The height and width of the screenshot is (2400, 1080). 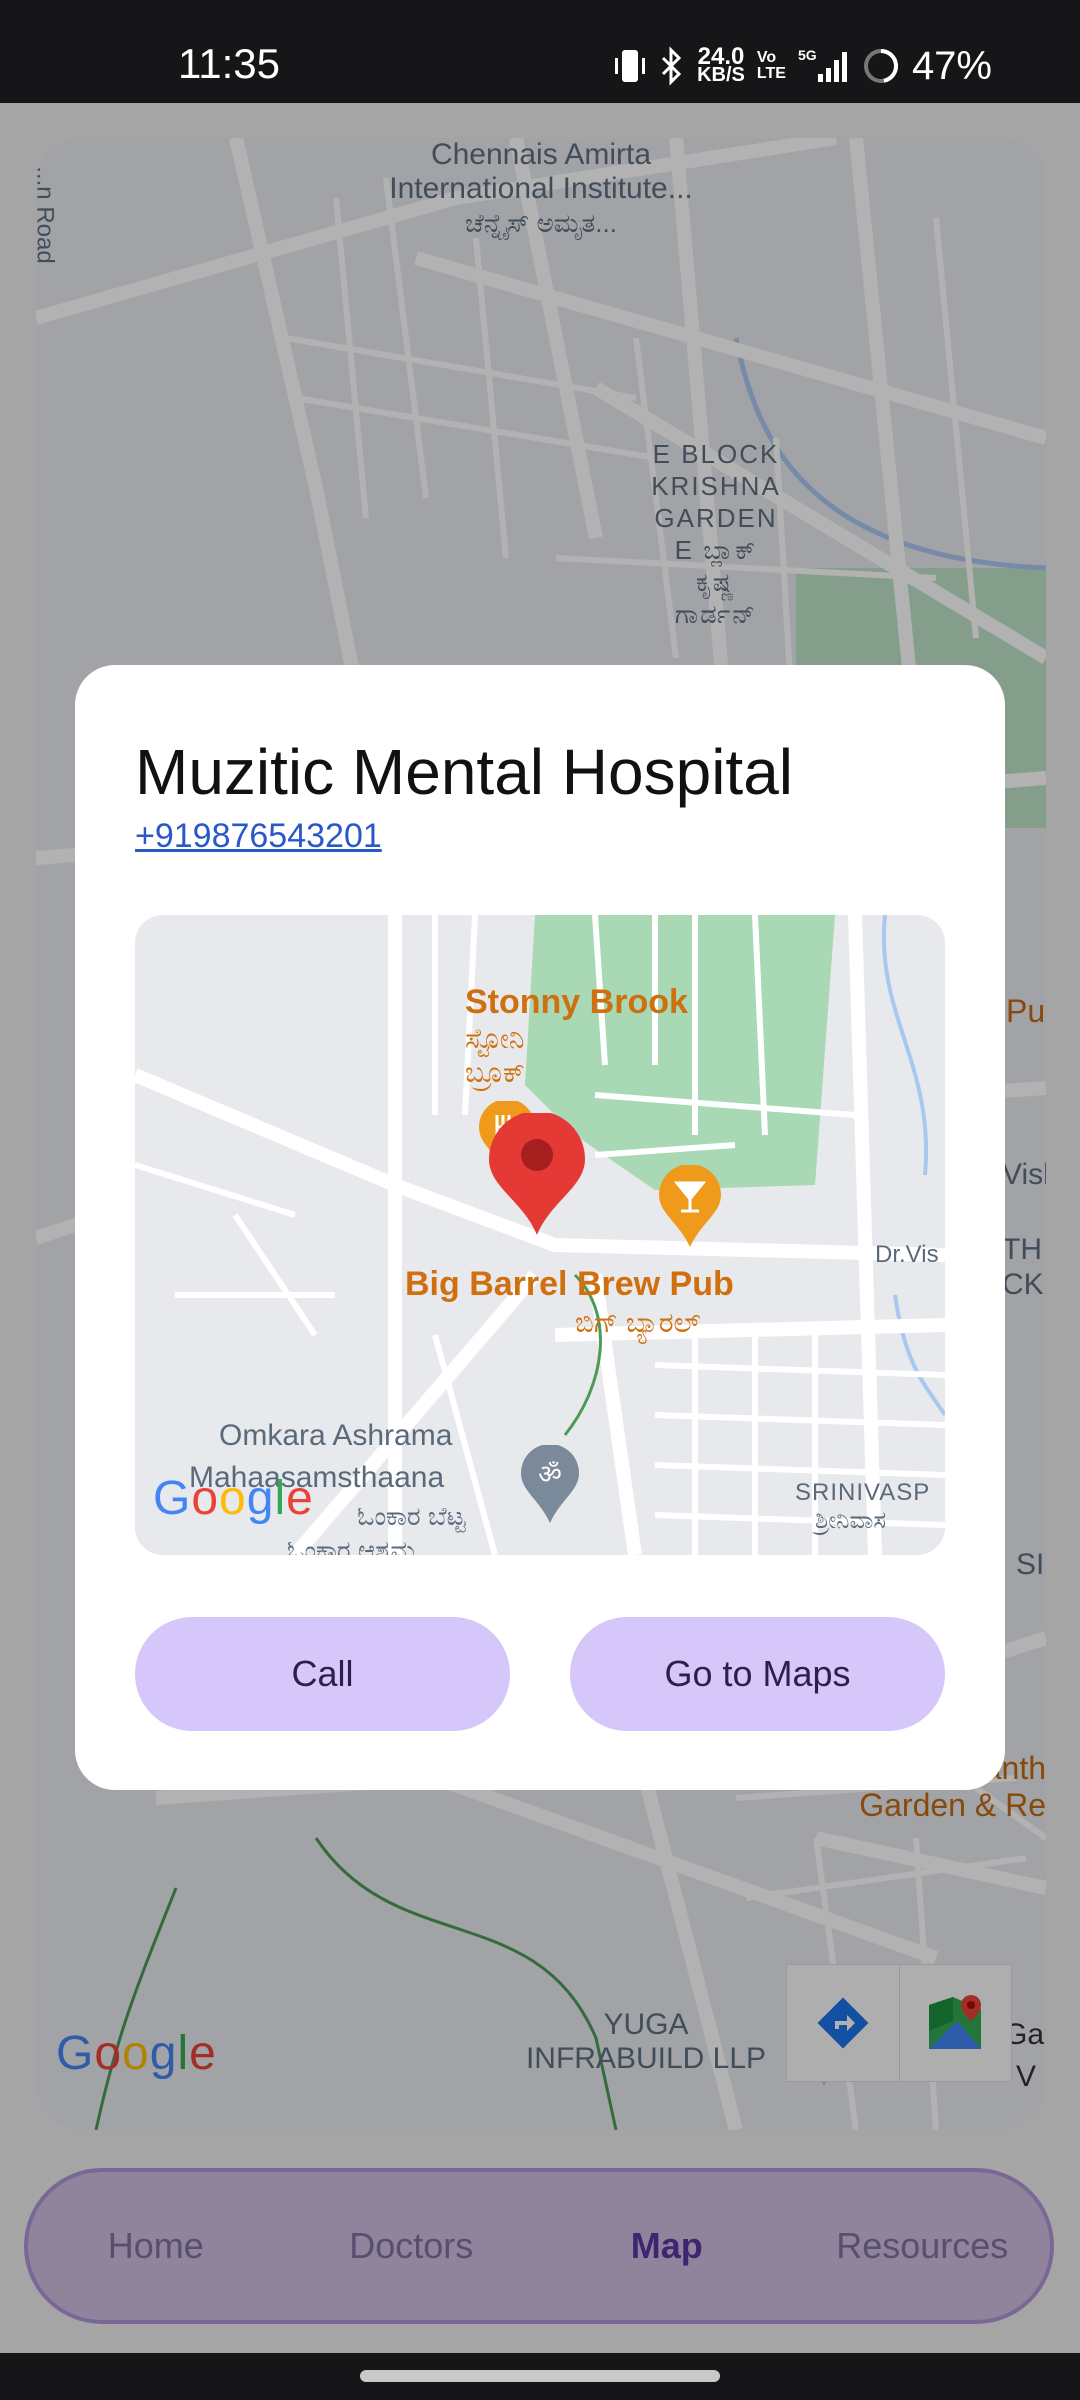 What do you see at coordinates (907, 1254) in the screenshot?
I see `map-label-dr-vis: Dr.Vis` at bounding box center [907, 1254].